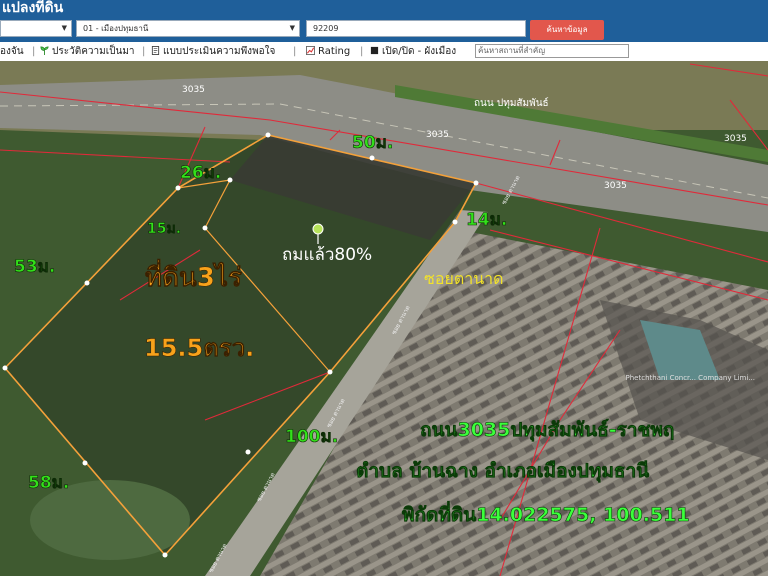 This screenshot has width=768, height=576. I want to click on toolbar-item-history: ประวัติความเป็นมา, so click(87, 51).